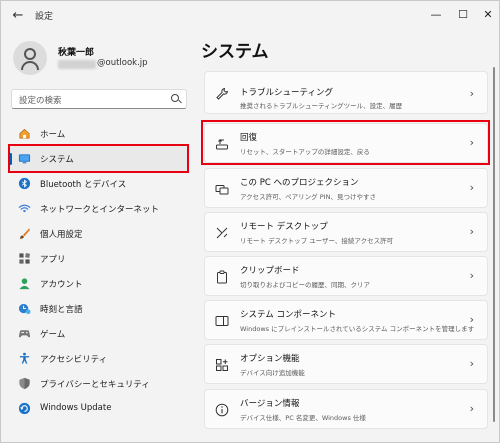  Describe the element at coordinates (76, 408) in the screenshot. I see `sidebar-item-label: Windows Update` at that location.